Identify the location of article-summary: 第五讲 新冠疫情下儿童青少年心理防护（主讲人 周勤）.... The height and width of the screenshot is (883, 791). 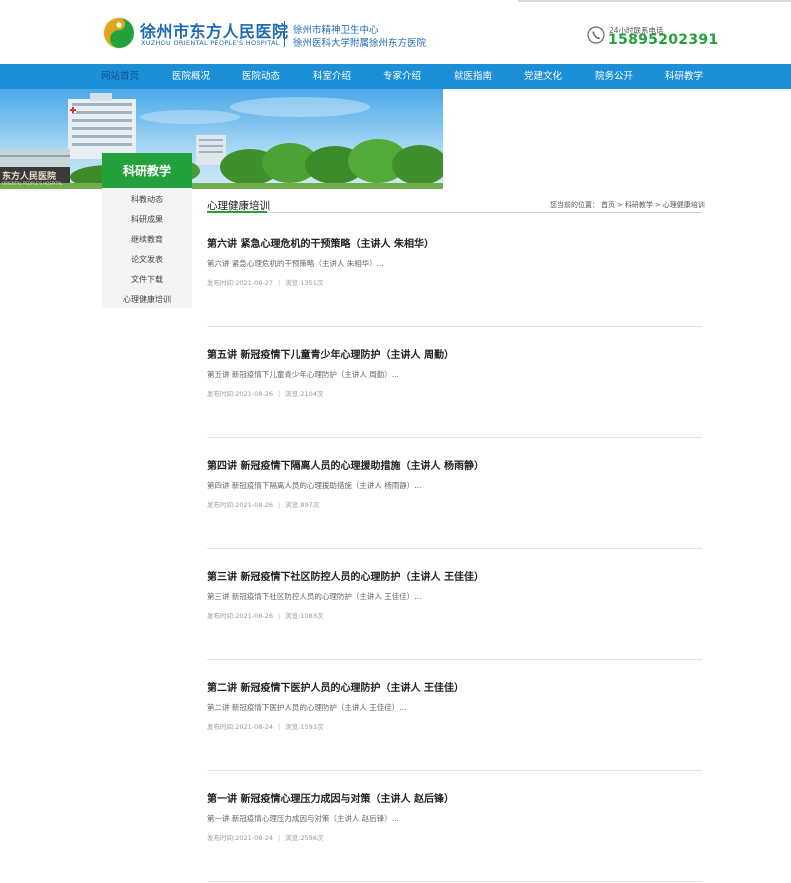
(303, 374).